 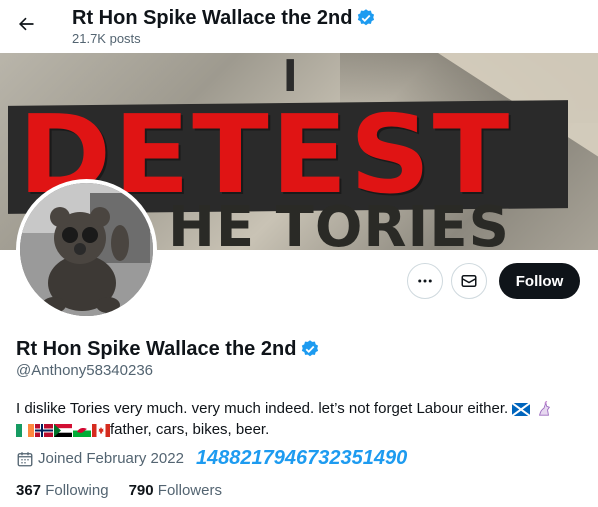 I want to click on joined-date: Joined February 2022, so click(x=111, y=458).